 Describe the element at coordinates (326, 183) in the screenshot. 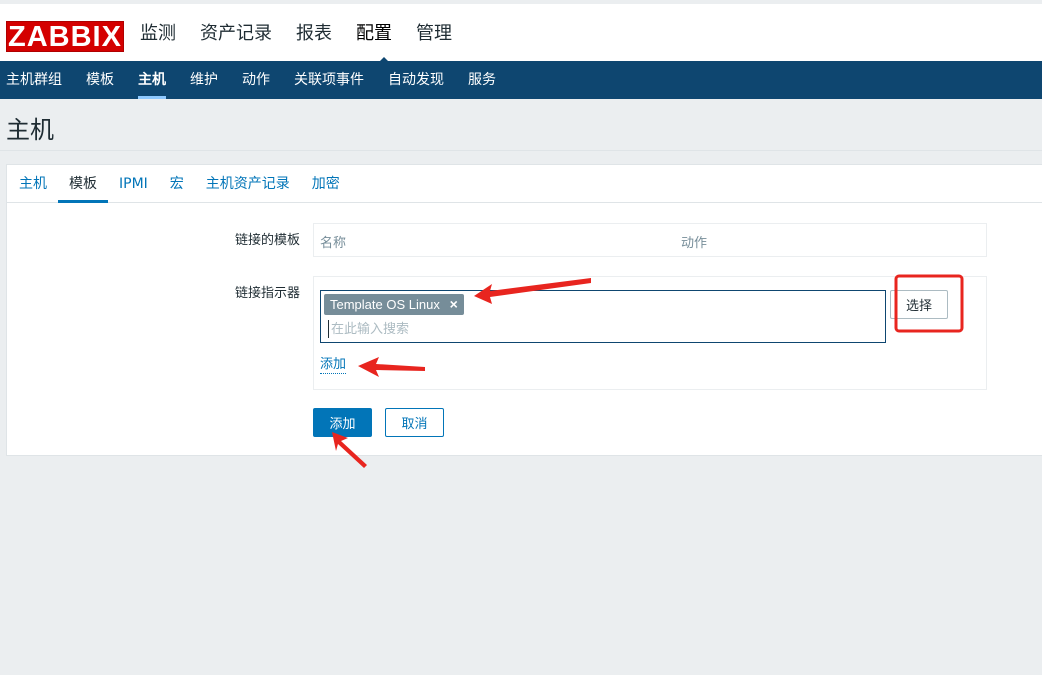

I see `tab-encryption: 加密` at that location.